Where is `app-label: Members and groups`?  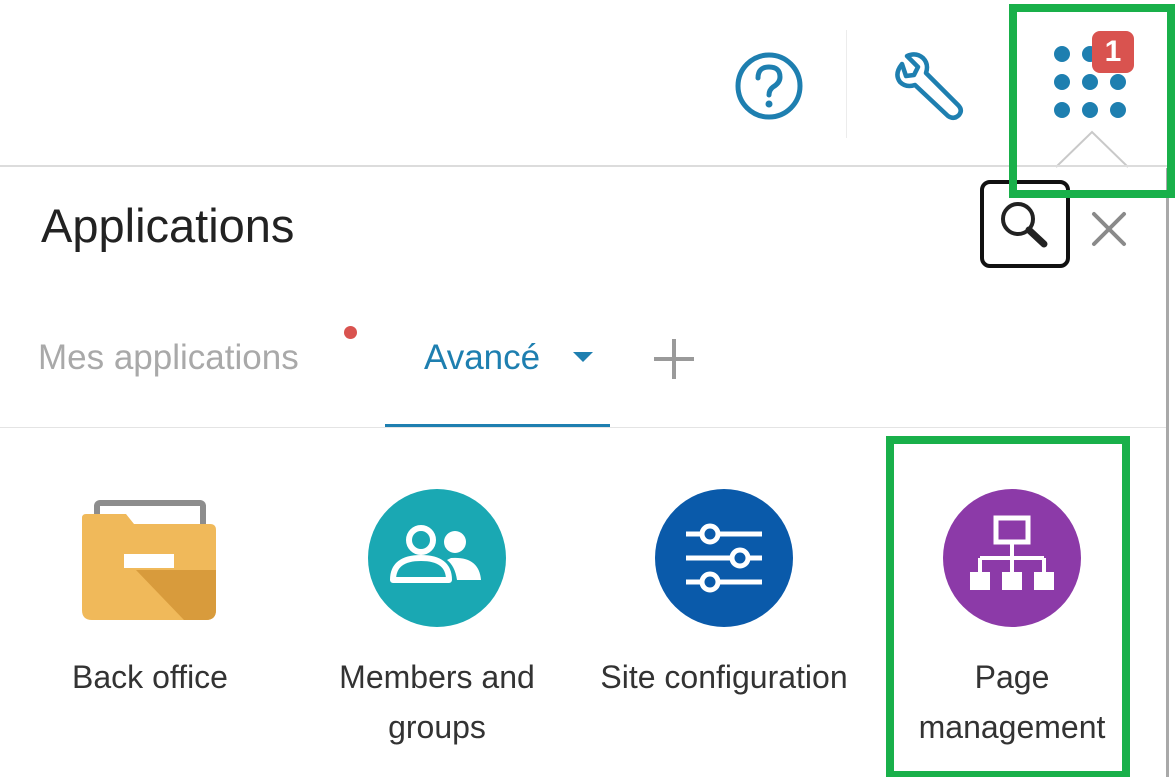 app-label: Members and groups is located at coordinates (437, 702).